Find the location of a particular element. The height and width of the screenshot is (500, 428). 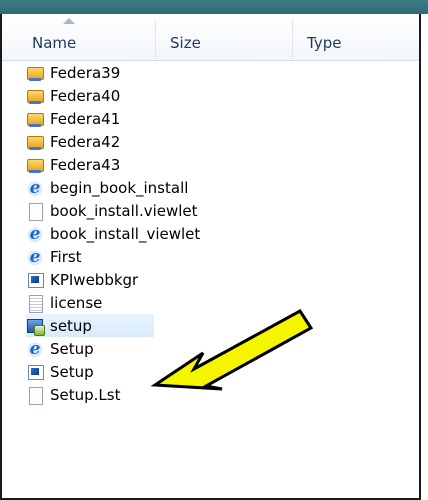

setup-icon is located at coordinates (35, 326).